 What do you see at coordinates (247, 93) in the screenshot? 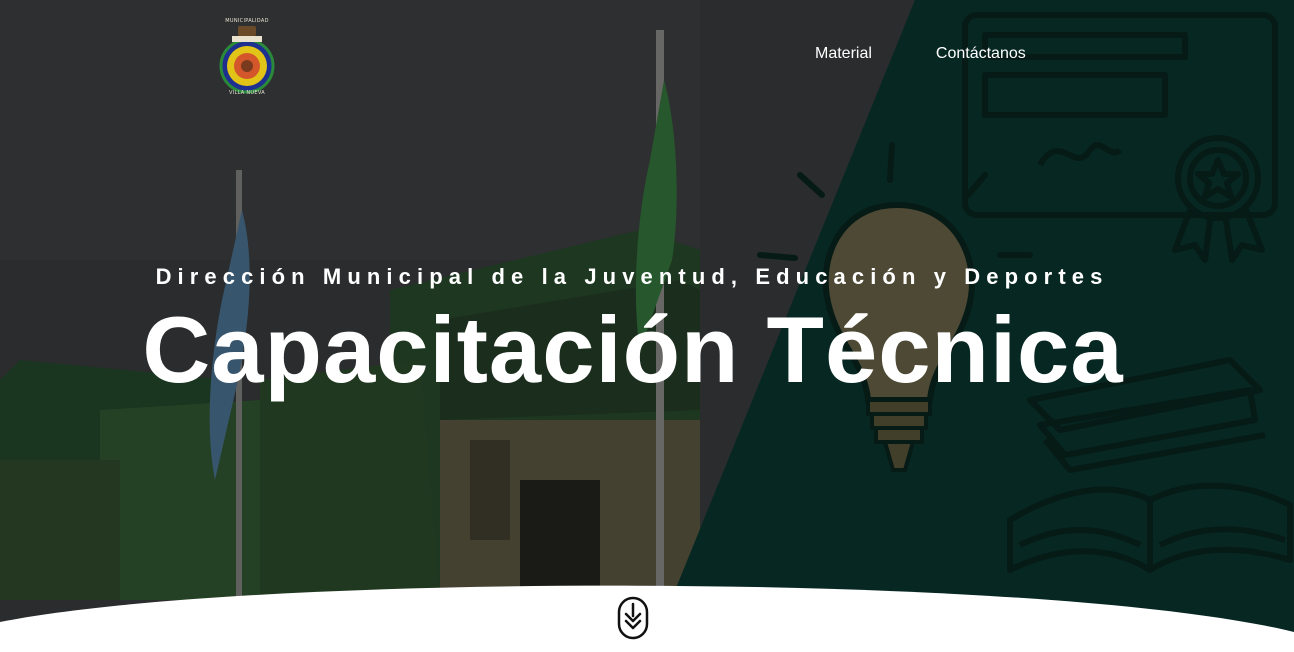
I see `logo-text-bottom: VILLA NUEVA` at bounding box center [247, 93].